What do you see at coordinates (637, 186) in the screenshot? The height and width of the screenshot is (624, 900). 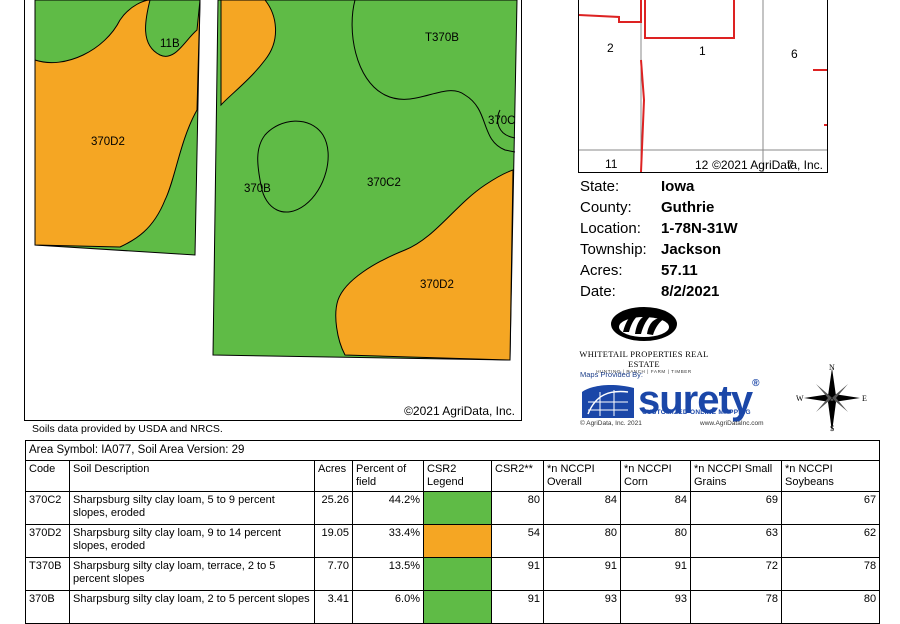 I see `info-row: State: Iowa` at bounding box center [637, 186].